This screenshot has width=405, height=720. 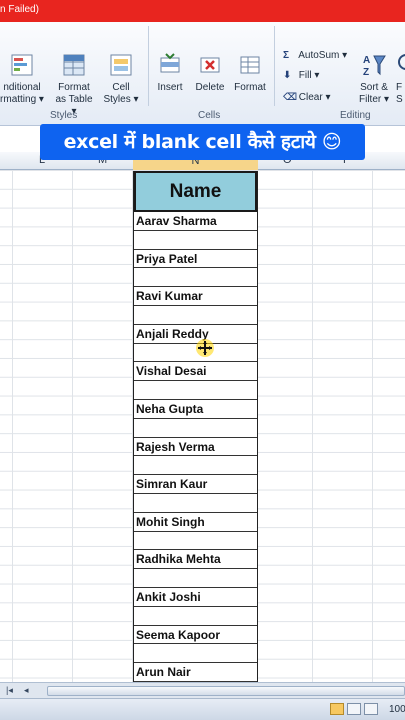 What do you see at coordinates (366, 60) in the screenshot?
I see `svg-text: A` at bounding box center [366, 60].